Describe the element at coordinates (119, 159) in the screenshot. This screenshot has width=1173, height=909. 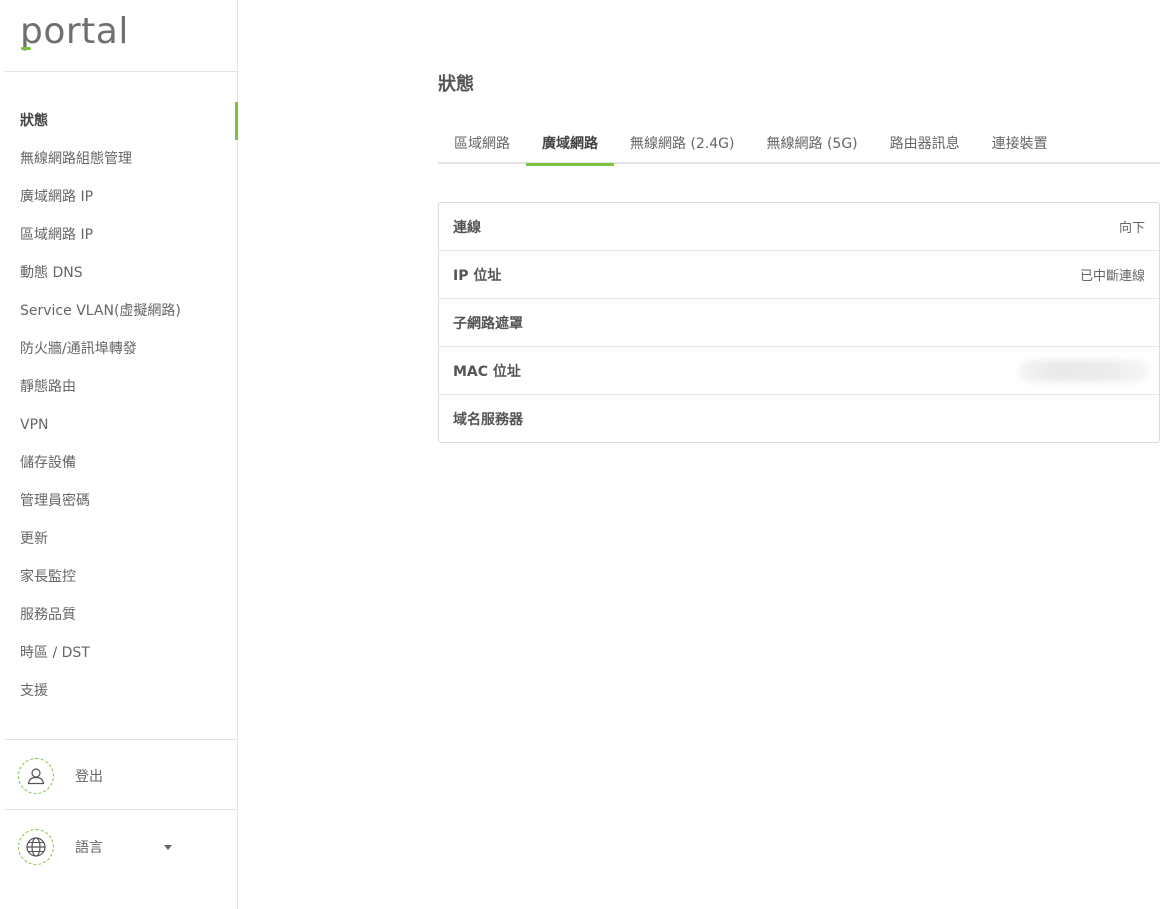
I see `sidebar-item-wireless-config: 無線網路組態管理` at that location.